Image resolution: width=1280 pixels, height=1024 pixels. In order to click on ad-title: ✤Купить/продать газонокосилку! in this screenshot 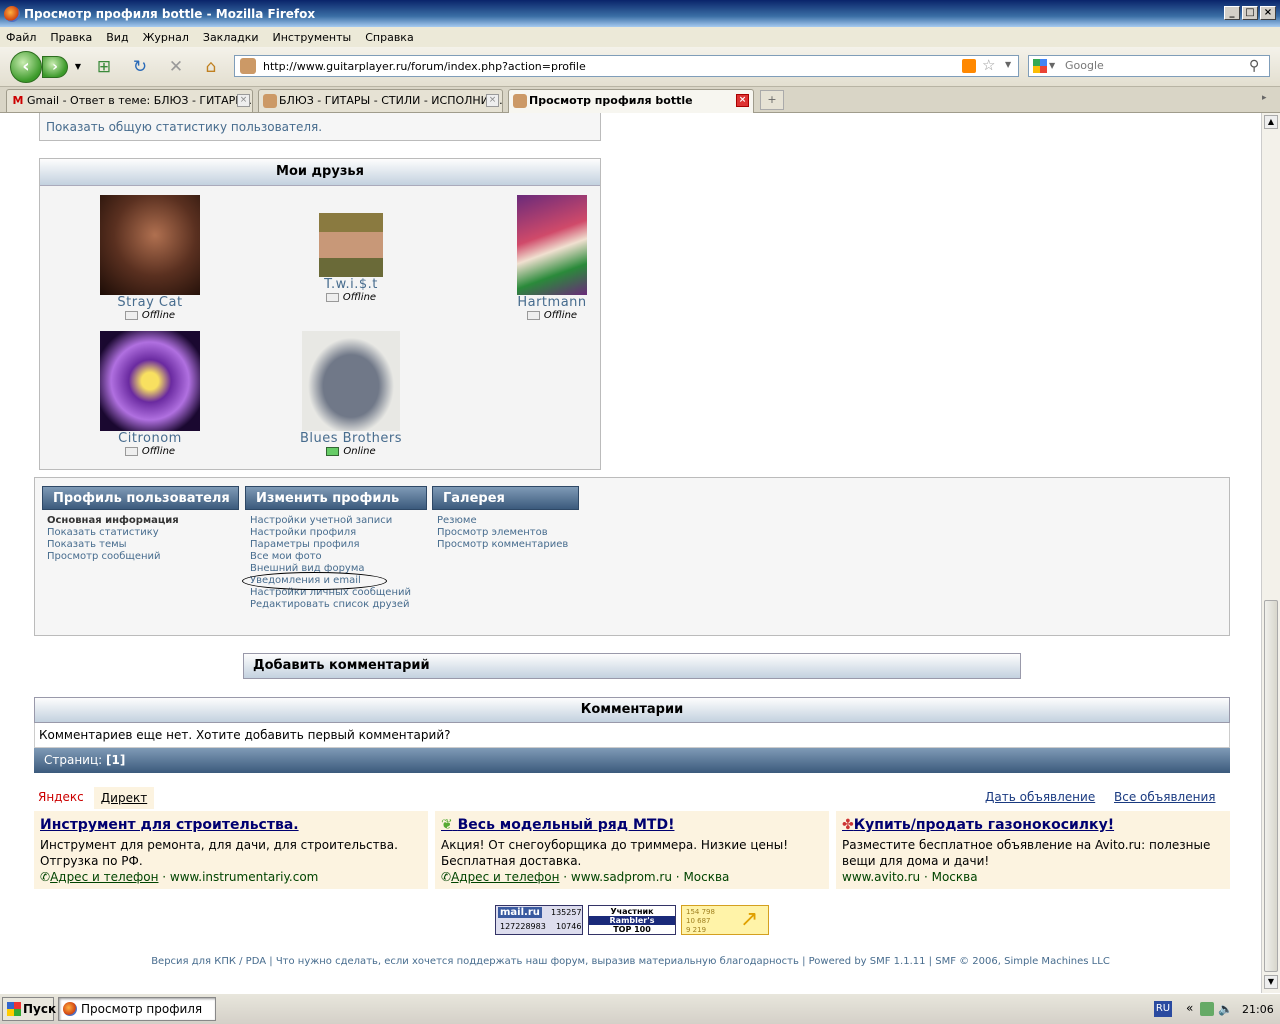, I will do `click(1033, 825)`.